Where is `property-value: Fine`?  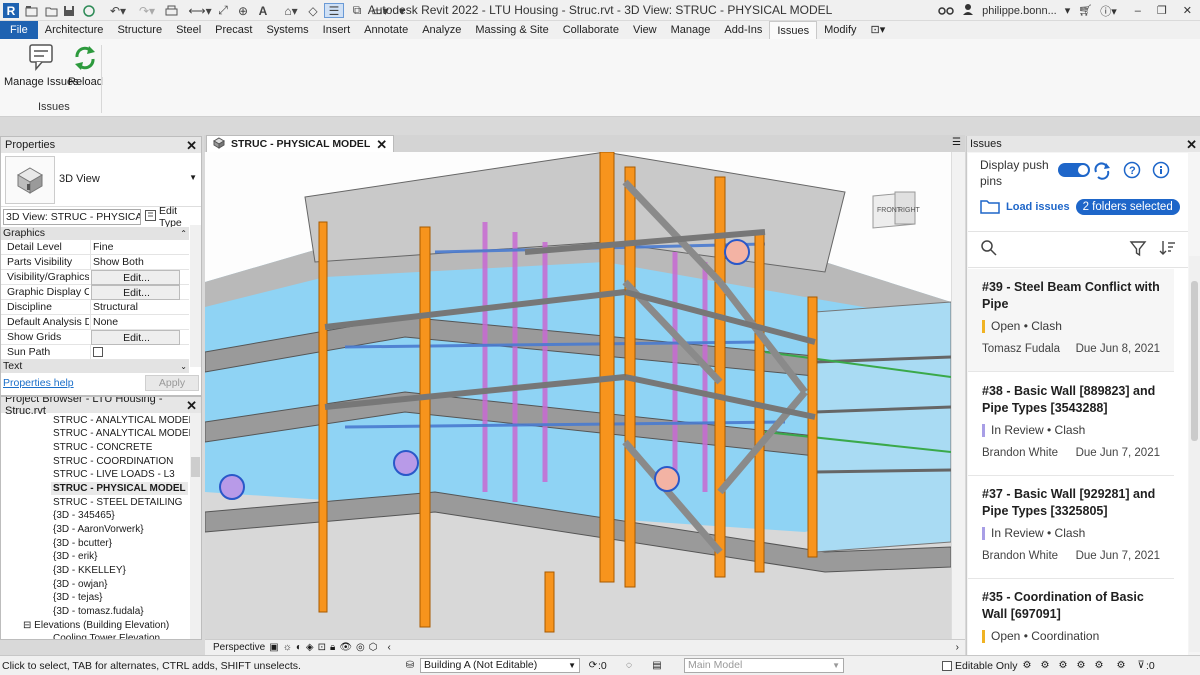
property-value: Fine is located at coordinates (139, 247).